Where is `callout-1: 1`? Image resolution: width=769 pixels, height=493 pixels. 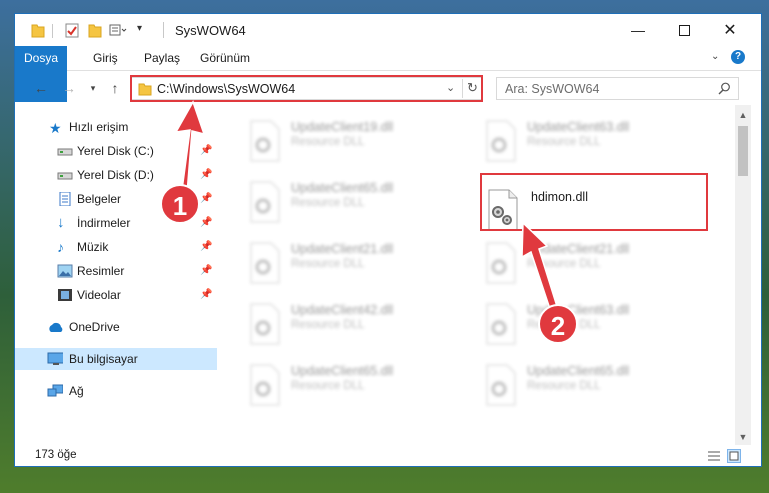 callout-1: 1 is located at coordinates (180, 204).